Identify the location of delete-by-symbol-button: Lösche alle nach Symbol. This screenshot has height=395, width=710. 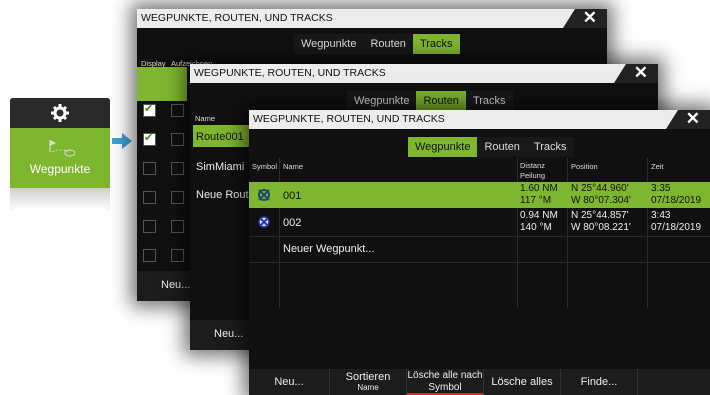
(445, 382).